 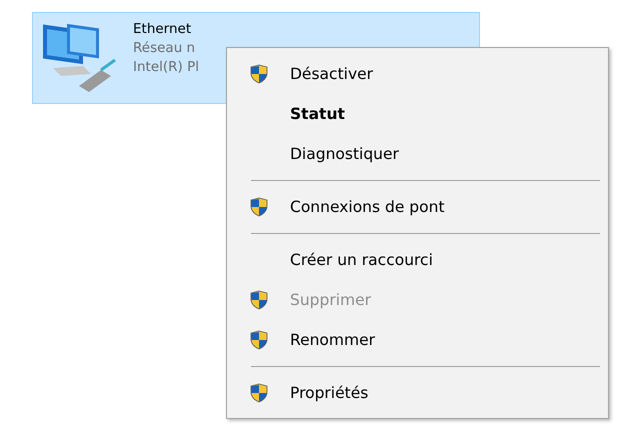 What do you see at coordinates (164, 48) in the screenshot?
I see `adapter-status: Réseau n` at bounding box center [164, 48].